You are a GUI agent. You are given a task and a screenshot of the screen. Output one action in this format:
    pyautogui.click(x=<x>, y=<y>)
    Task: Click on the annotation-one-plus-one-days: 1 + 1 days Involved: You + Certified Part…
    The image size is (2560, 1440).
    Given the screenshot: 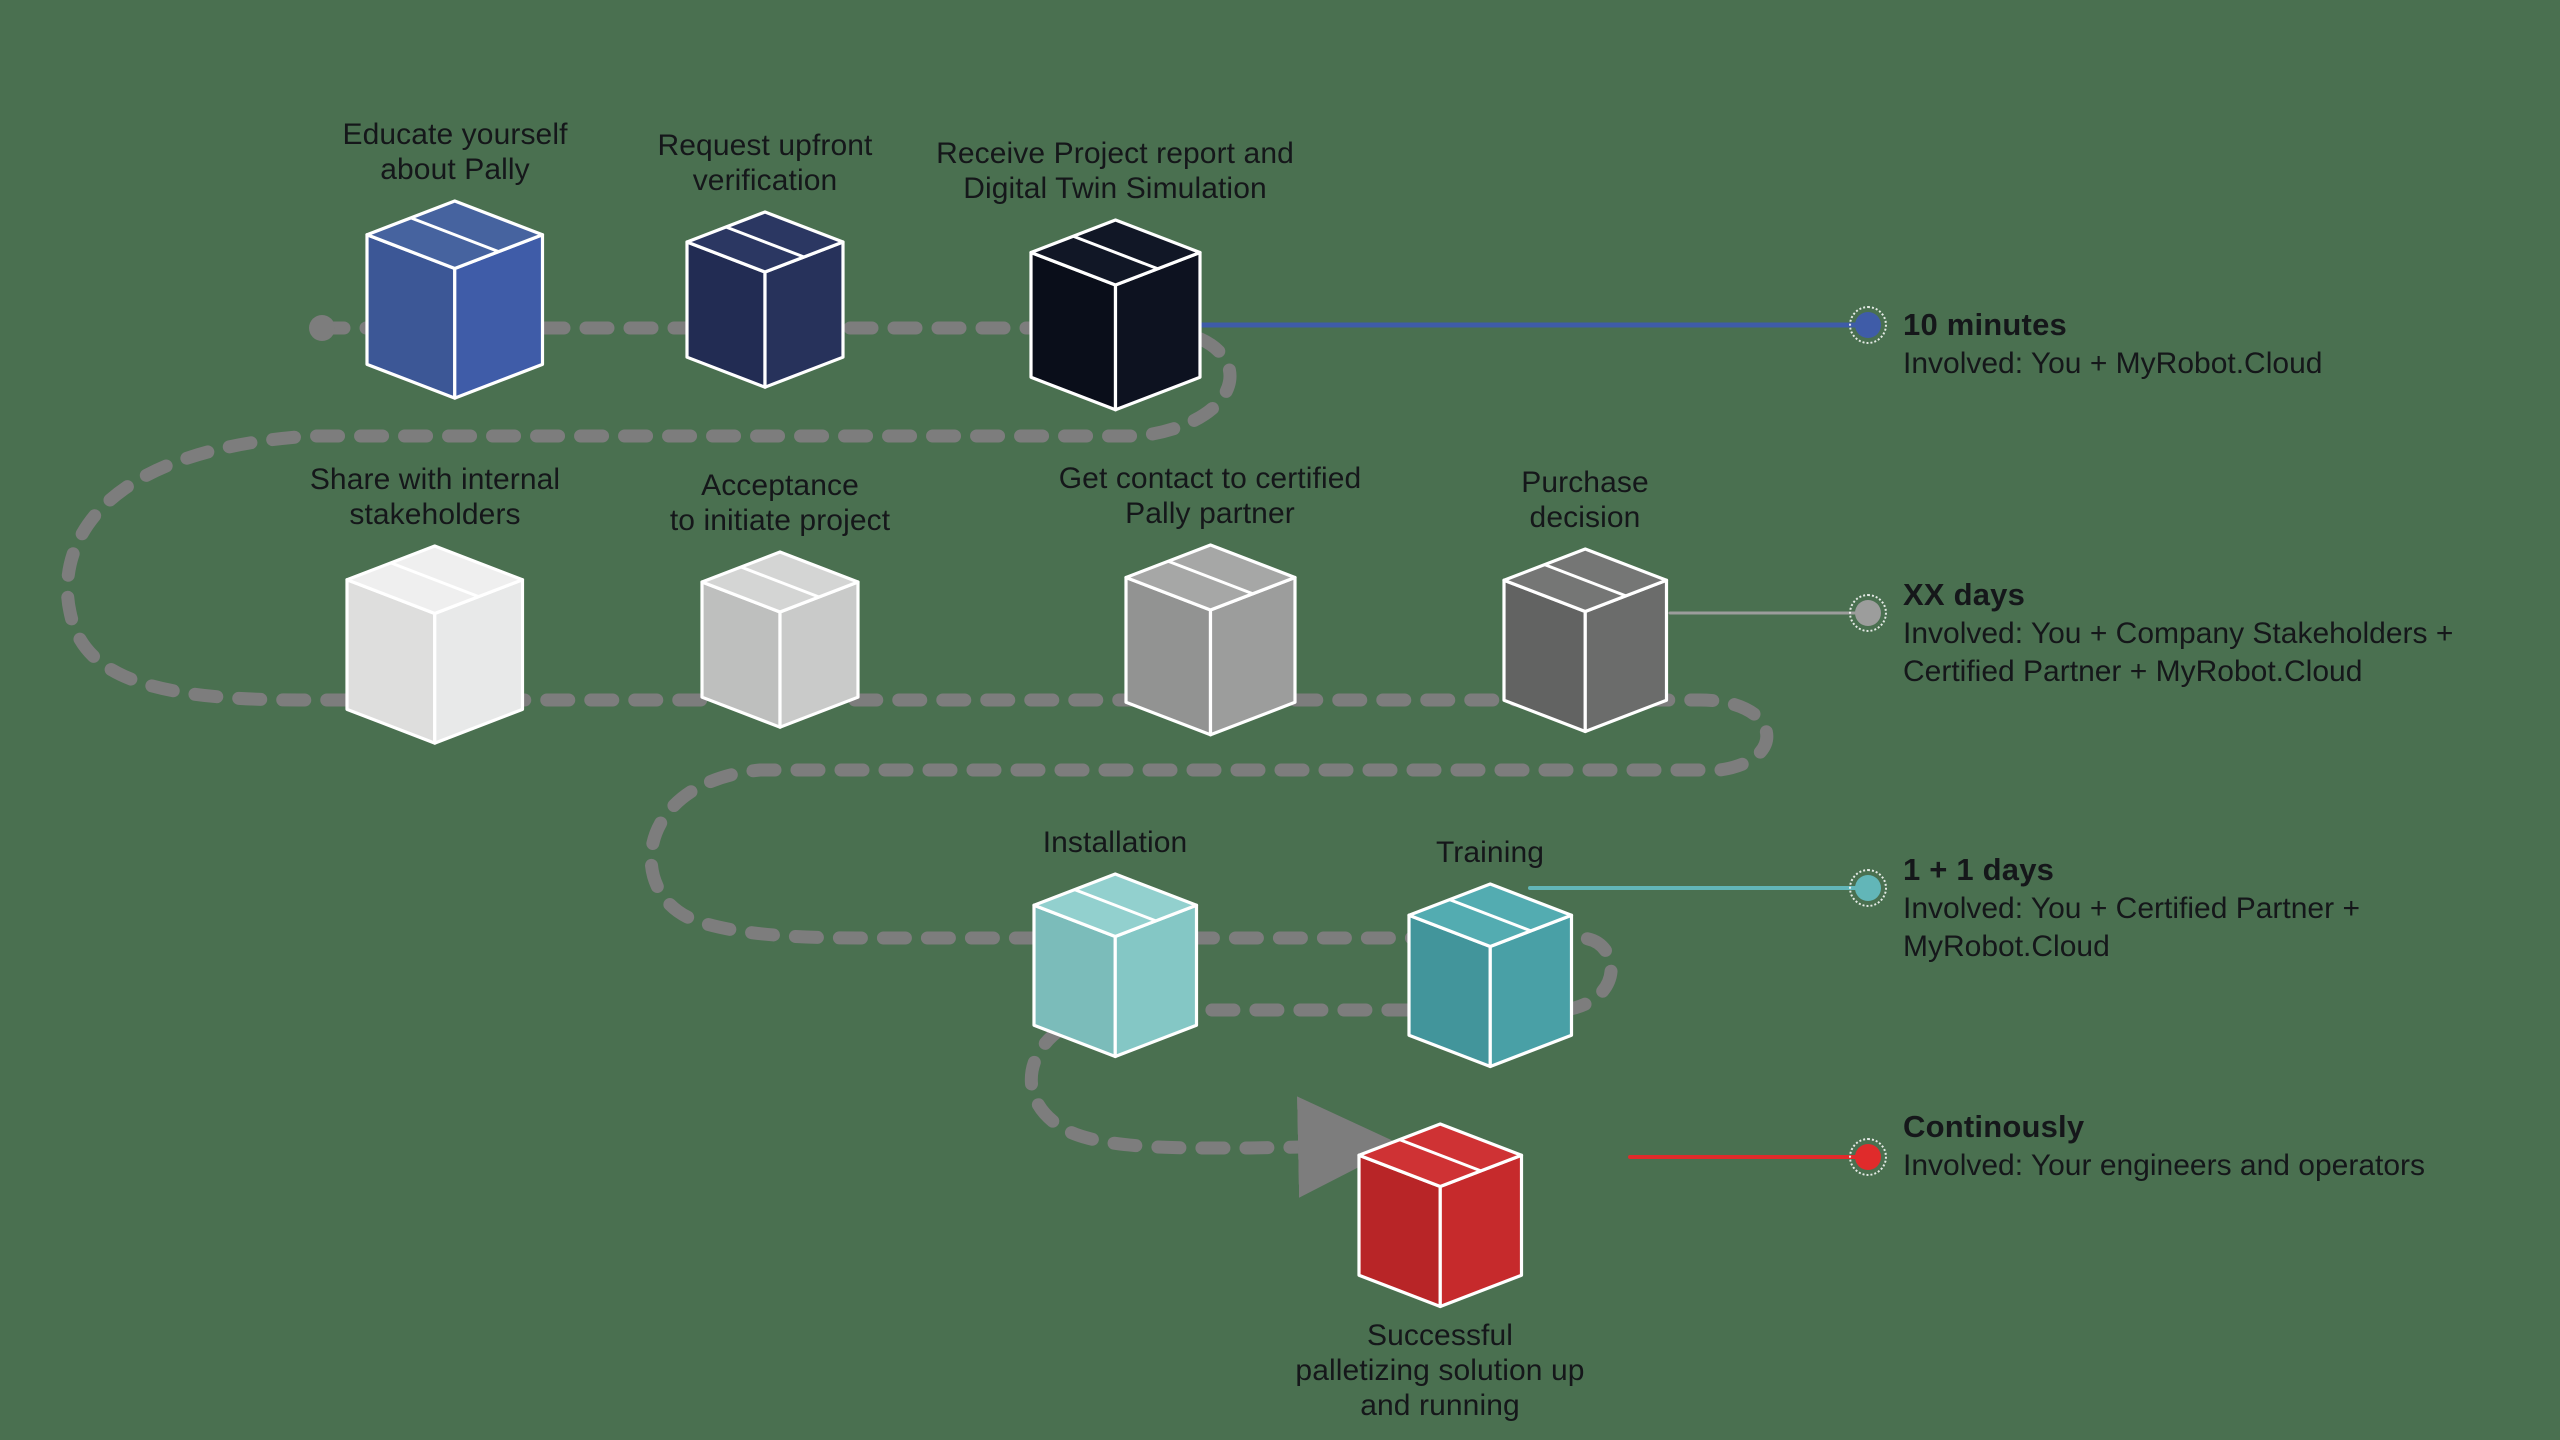 What is the action you would take?
    pyautogui.click(x=2131, y=908)
    